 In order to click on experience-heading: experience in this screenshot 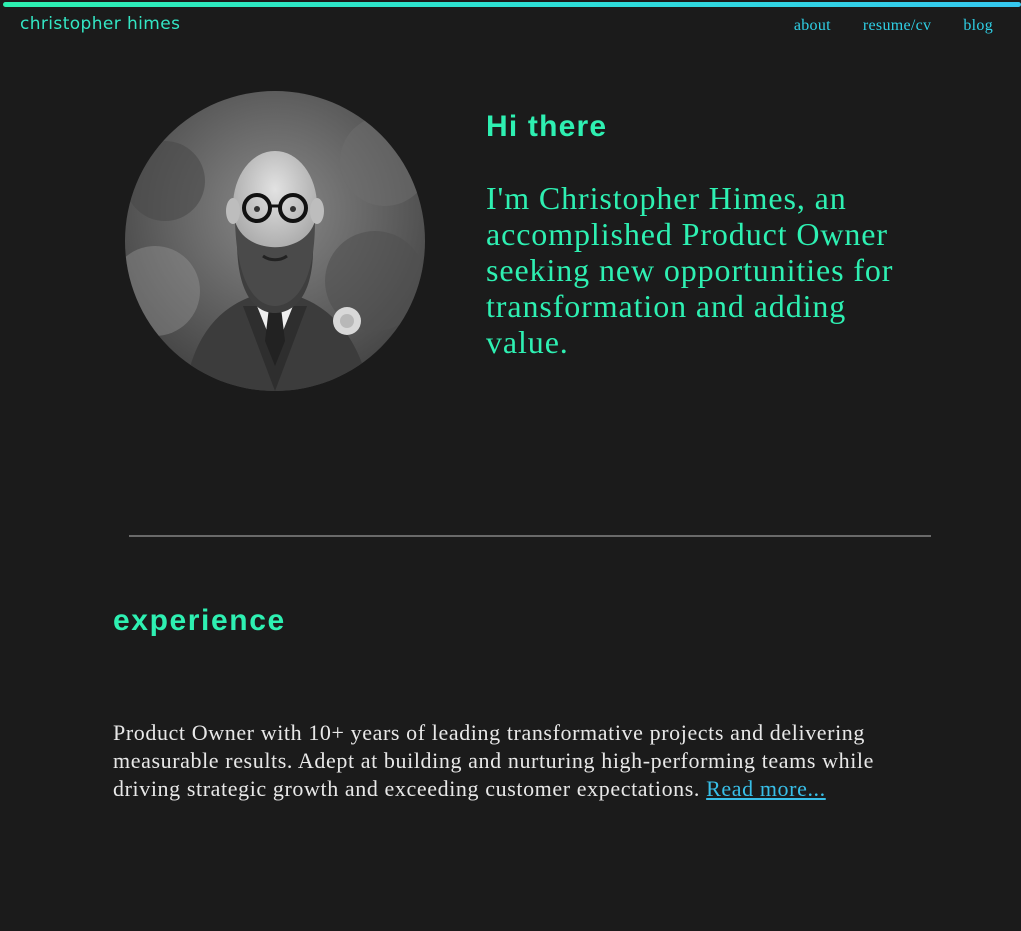, I will do `click(199, 620)`.